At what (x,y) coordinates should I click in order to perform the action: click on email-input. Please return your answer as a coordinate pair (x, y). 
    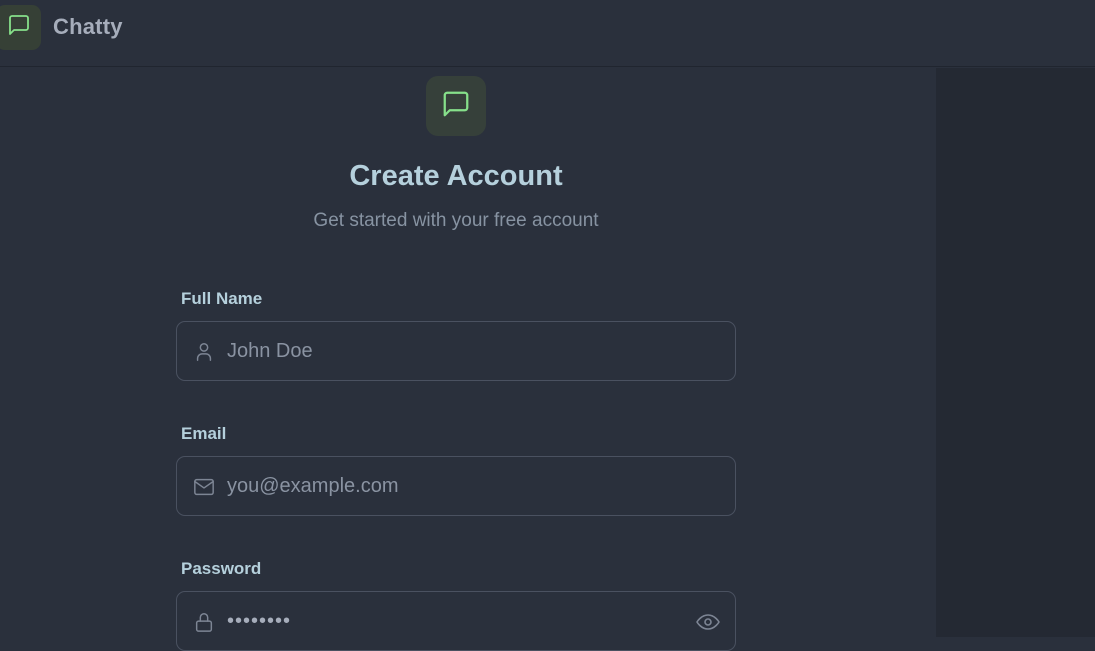
    Looking at the image, I should click on (457, 486).